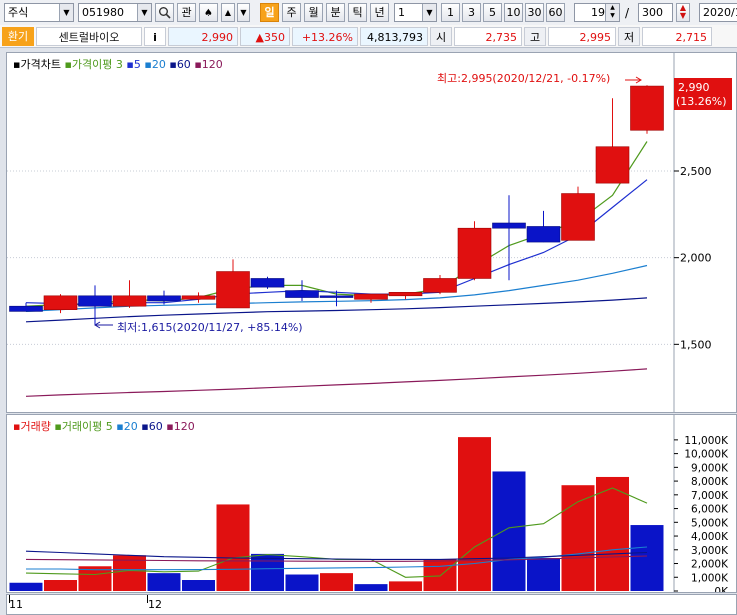 This screenshot has width=737, height=615. I want to click on market-label: 주식, so click(18, 12).